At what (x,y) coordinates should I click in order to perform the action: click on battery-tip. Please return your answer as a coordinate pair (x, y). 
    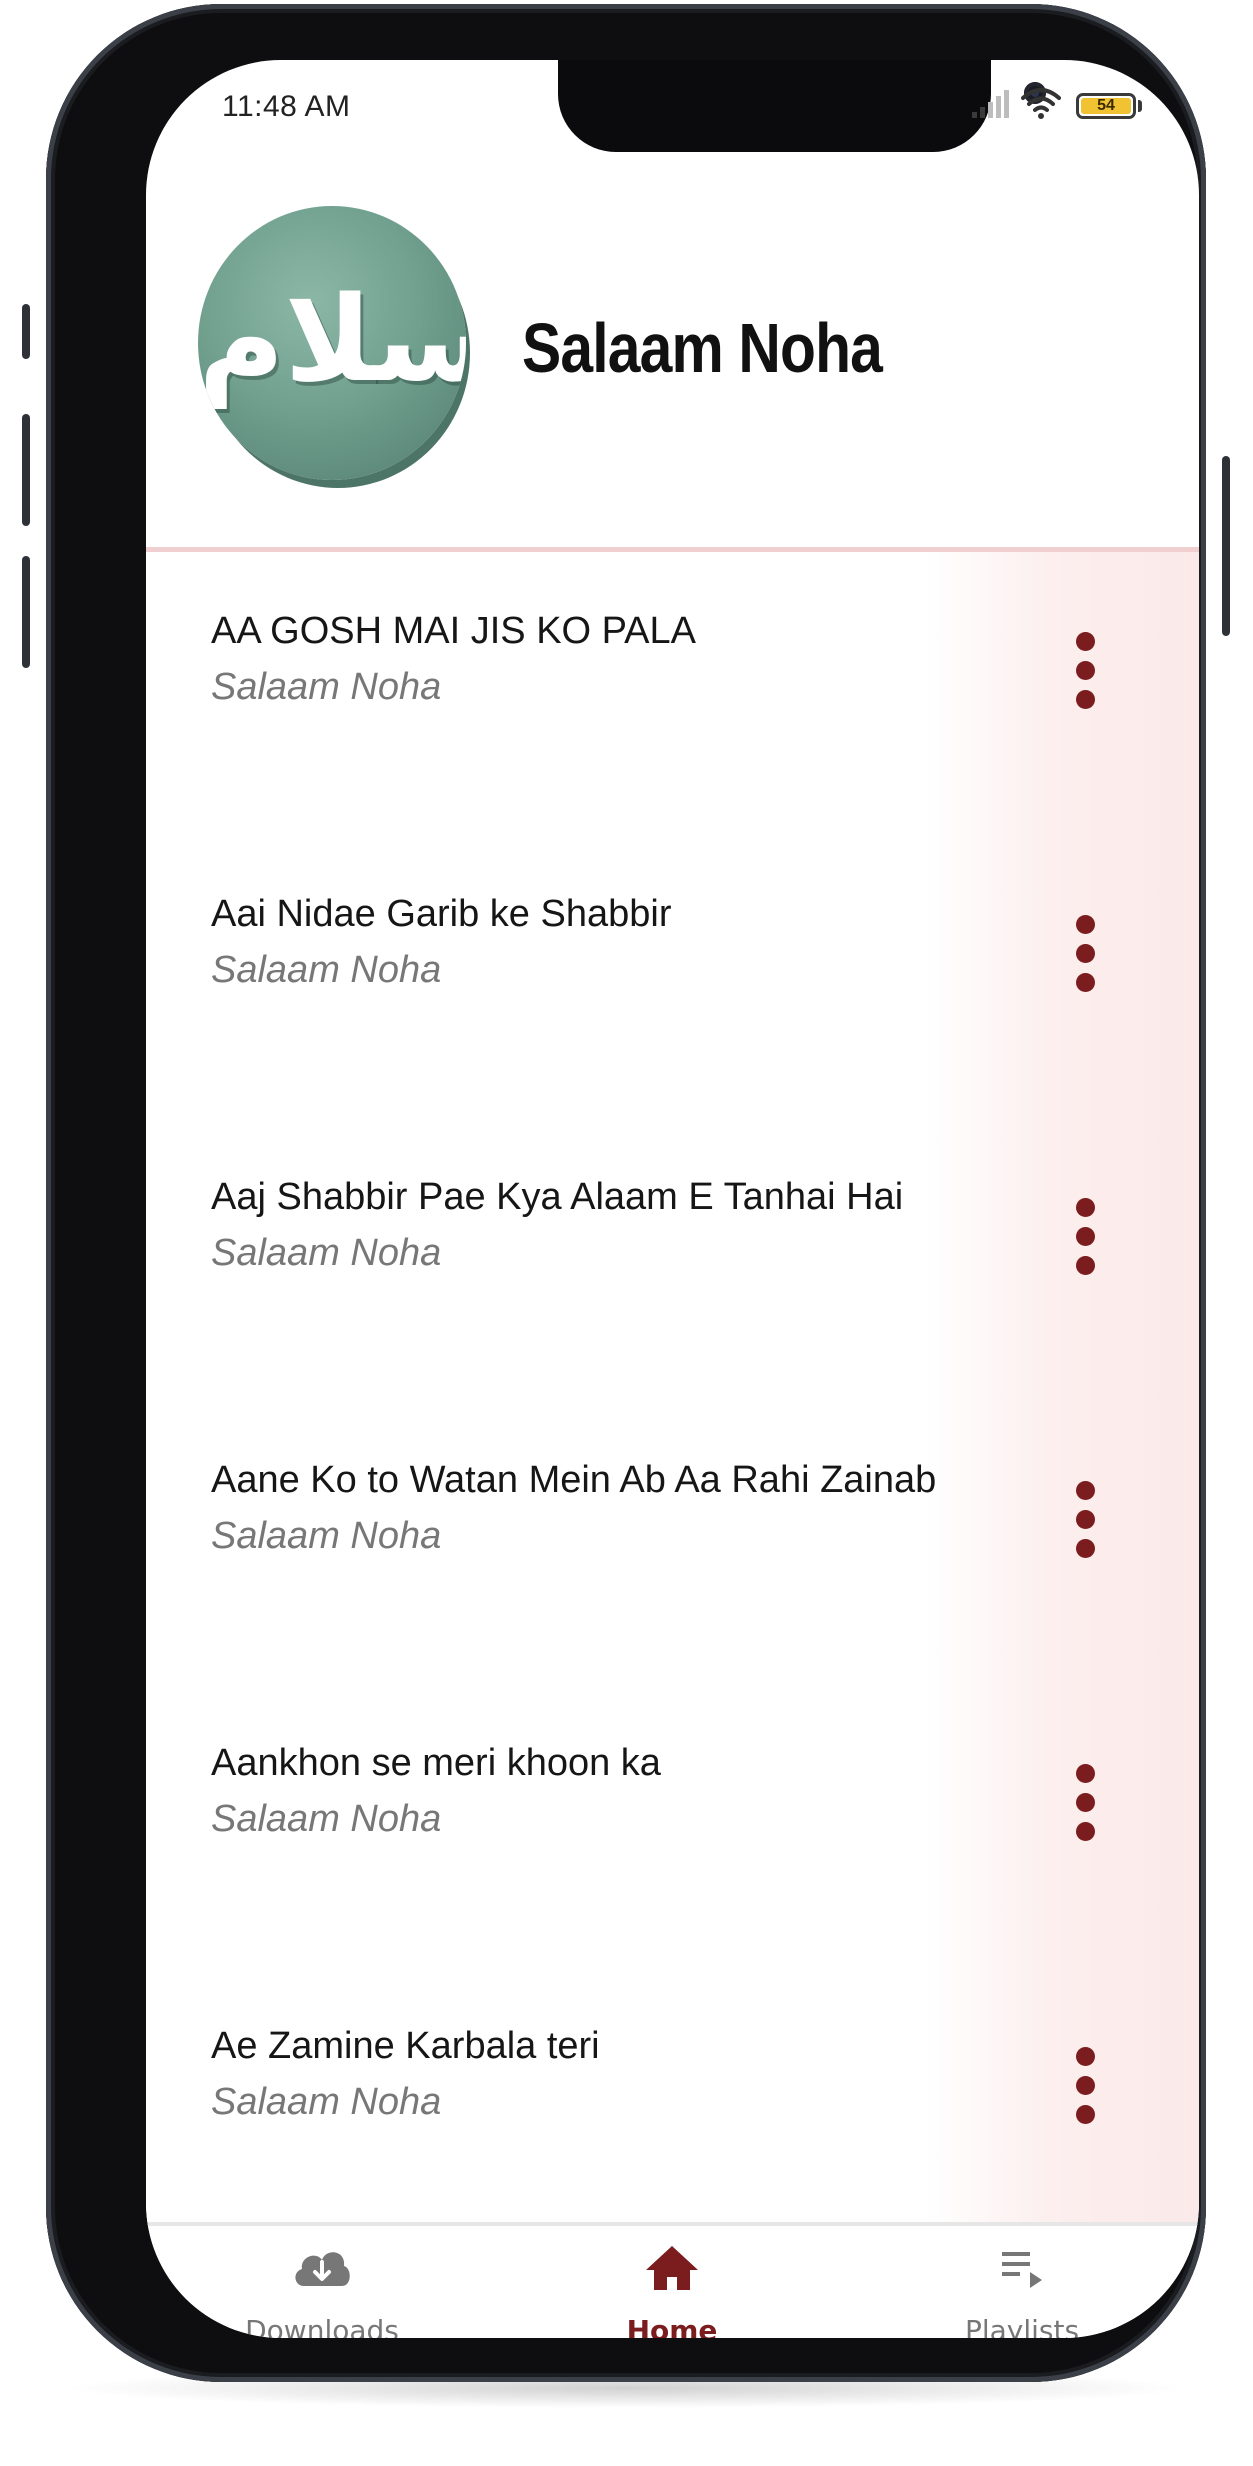
    Looking at the image, I should click on (1140, 106).